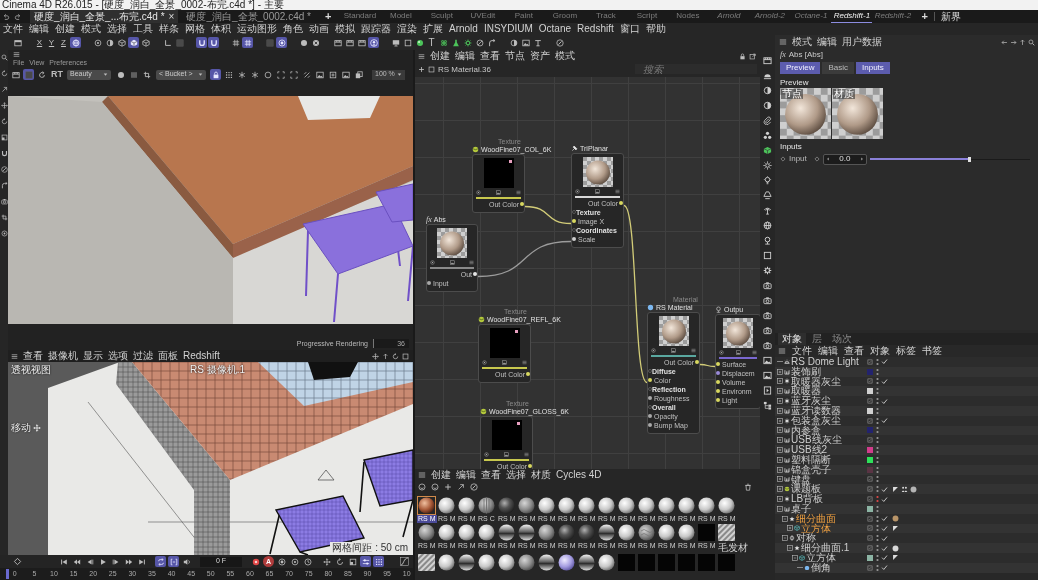 The height and width of the screenshot is (580, 1038). Describe the element at coordinates (904, 489) in the screenshot. I see `figure-tag-icon` at that location.